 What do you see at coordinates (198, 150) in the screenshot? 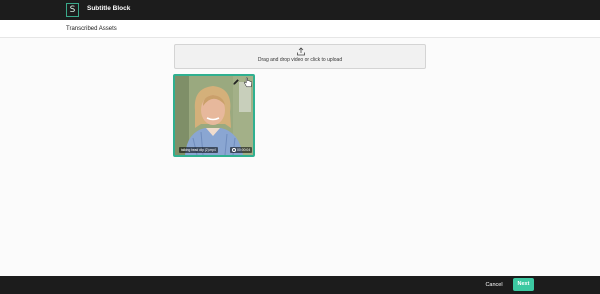
I see `asset-label: talking head clip (2).mp4` at bounding box center [198, 150].